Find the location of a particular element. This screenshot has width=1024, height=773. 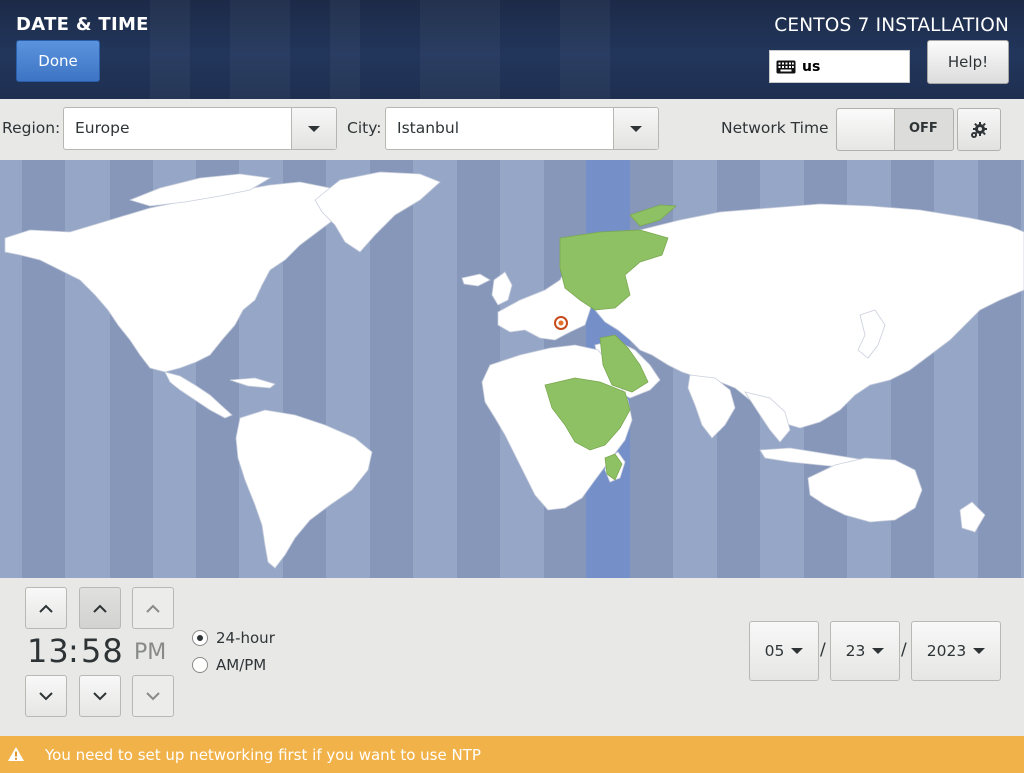

keyboard-layout-indicator: us is located at coordinates (839, 66).